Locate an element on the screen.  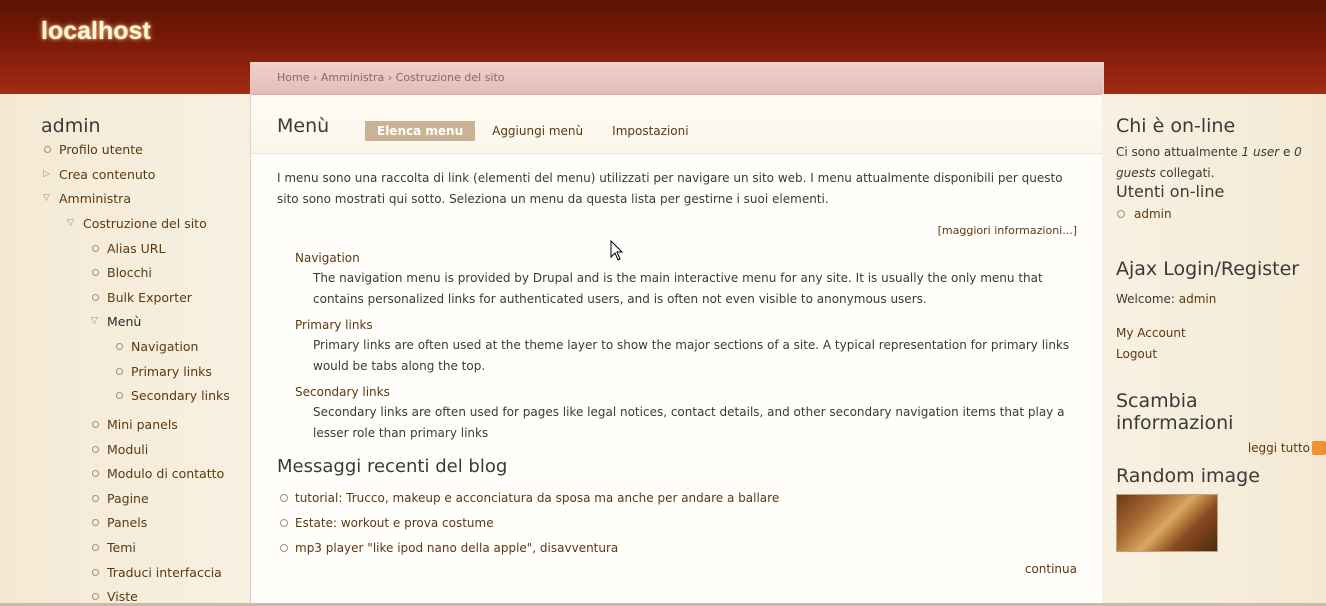
sidebar-item-label: Crea contenuto is located at coordinates (107, 174).